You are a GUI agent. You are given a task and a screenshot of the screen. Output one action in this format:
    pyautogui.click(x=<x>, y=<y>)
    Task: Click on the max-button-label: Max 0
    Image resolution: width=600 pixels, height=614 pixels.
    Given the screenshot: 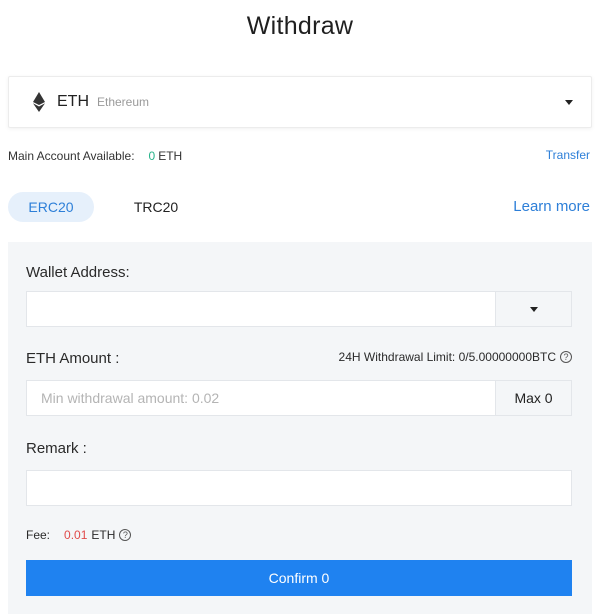 What is the action you would take?
    pyautogui.click(x=533, y=398)
    